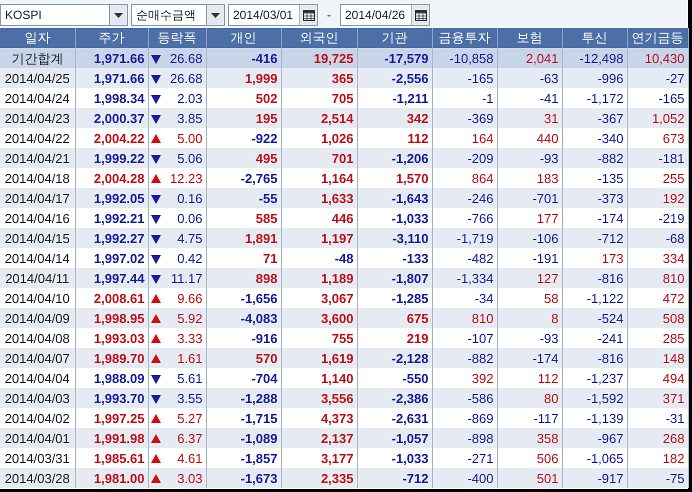 The height and width of the screenshot is (492, 692). I want to click on table-cell: -41, so click(529, 98).